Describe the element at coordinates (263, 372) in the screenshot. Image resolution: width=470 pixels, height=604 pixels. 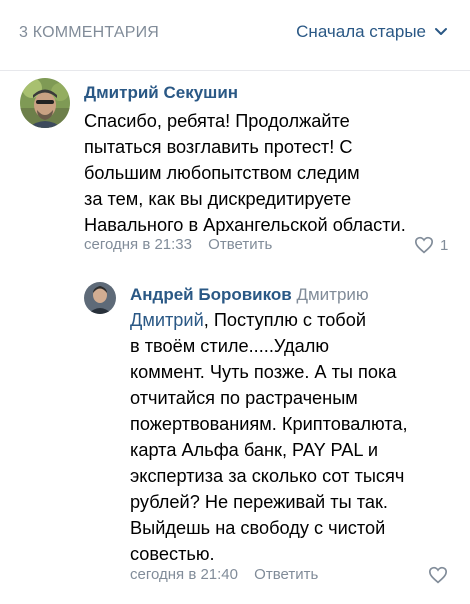
I see `comment-text-line: коммент. Чуть позже. А ты пока` at that location.